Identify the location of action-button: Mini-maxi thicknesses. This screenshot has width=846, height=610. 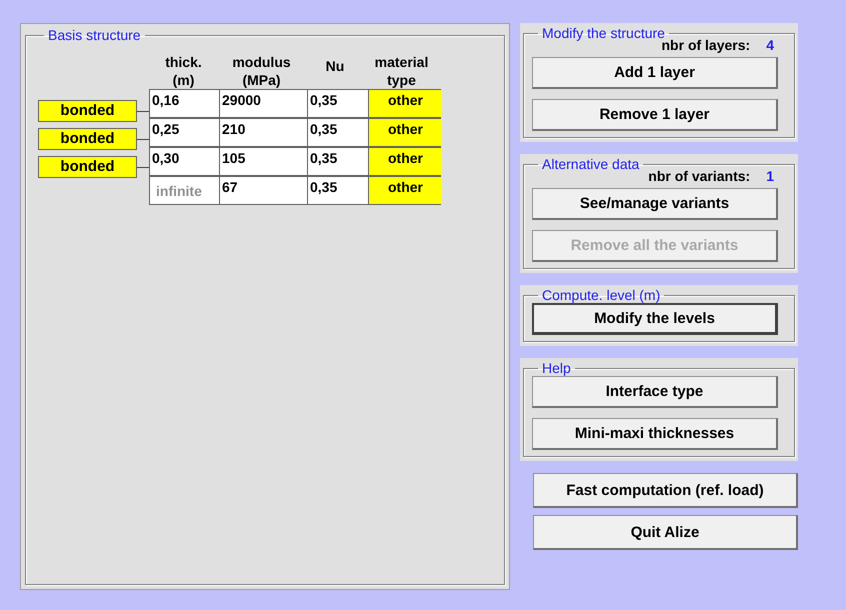
(655, 434).